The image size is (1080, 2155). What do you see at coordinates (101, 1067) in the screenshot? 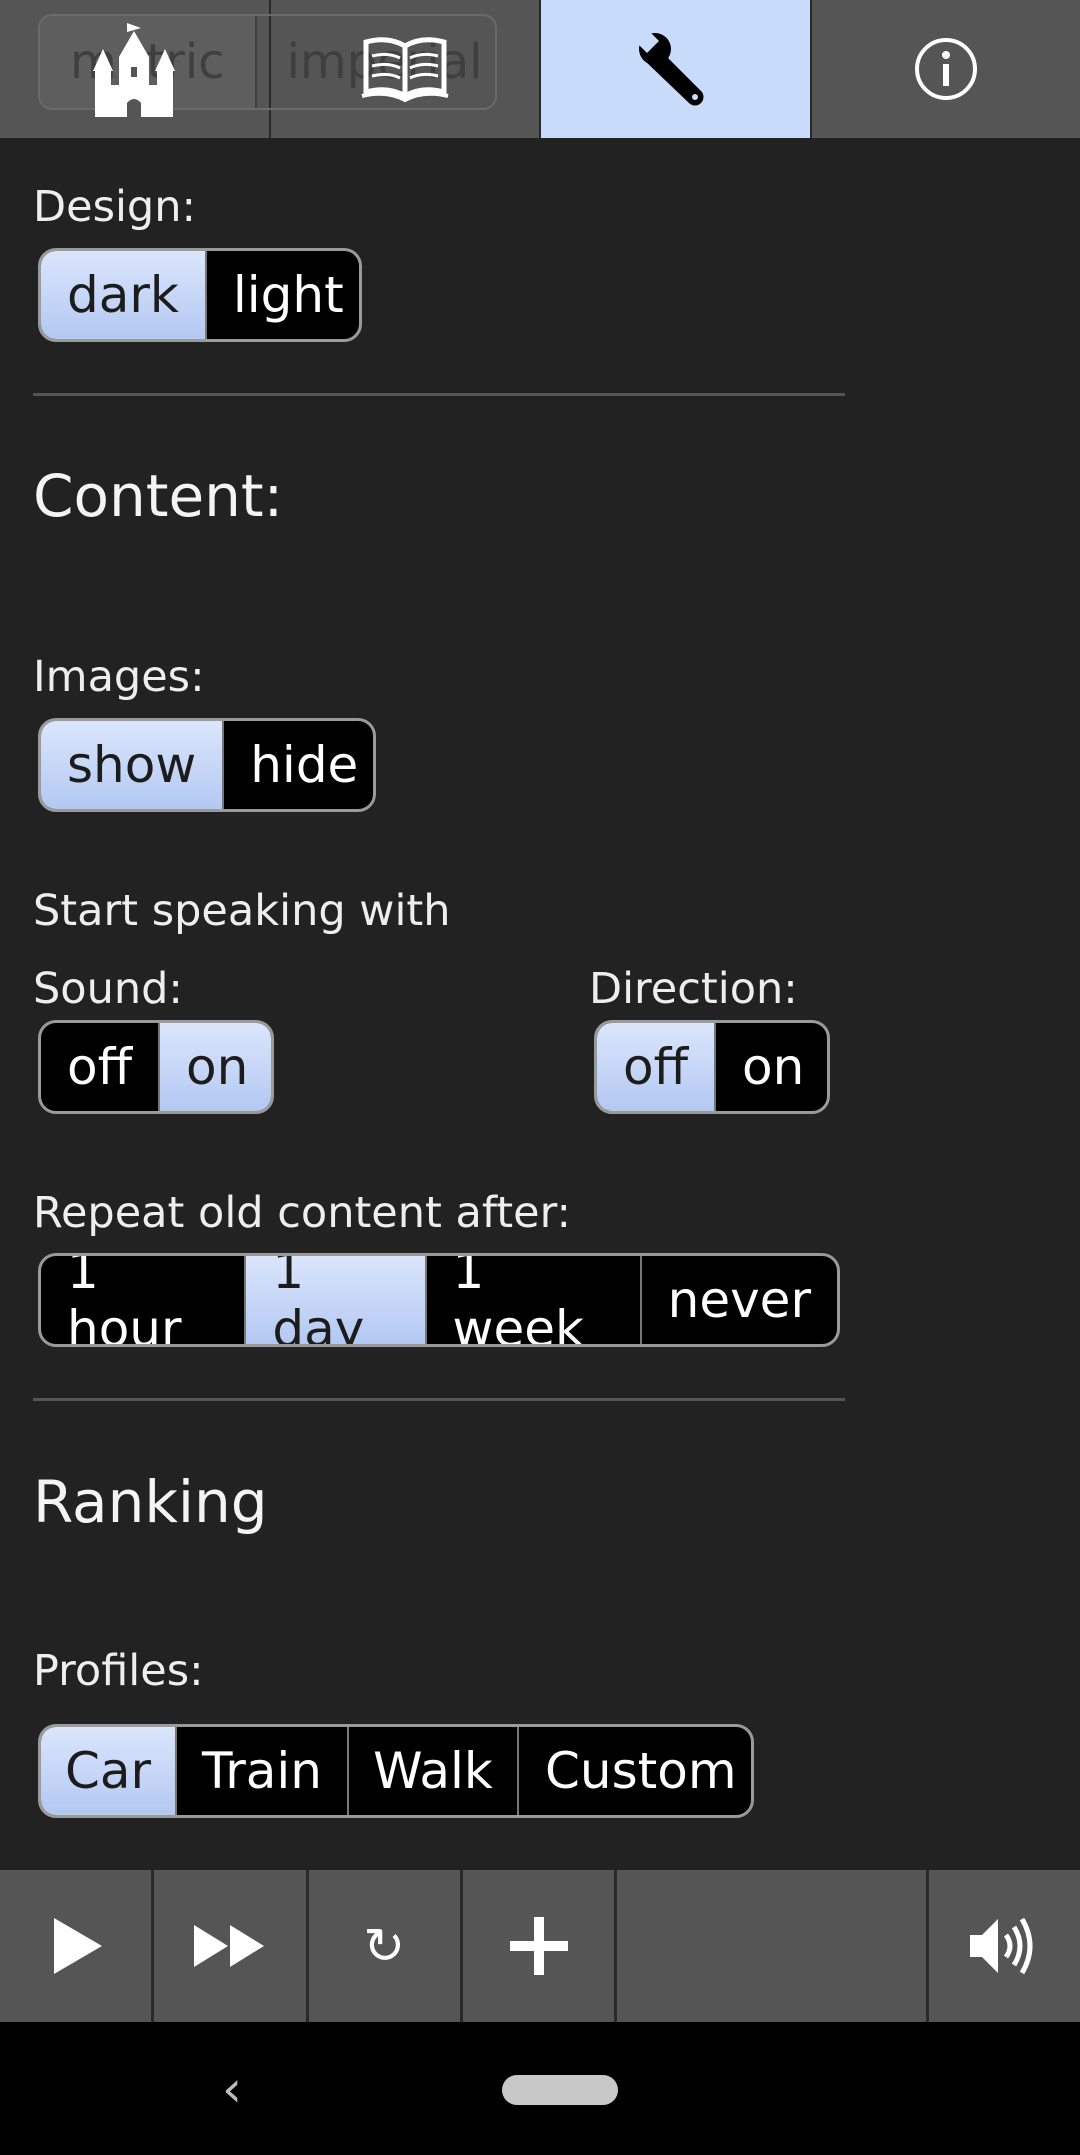
I see `sound-option-off: off` at bounding box center [101, 1067].